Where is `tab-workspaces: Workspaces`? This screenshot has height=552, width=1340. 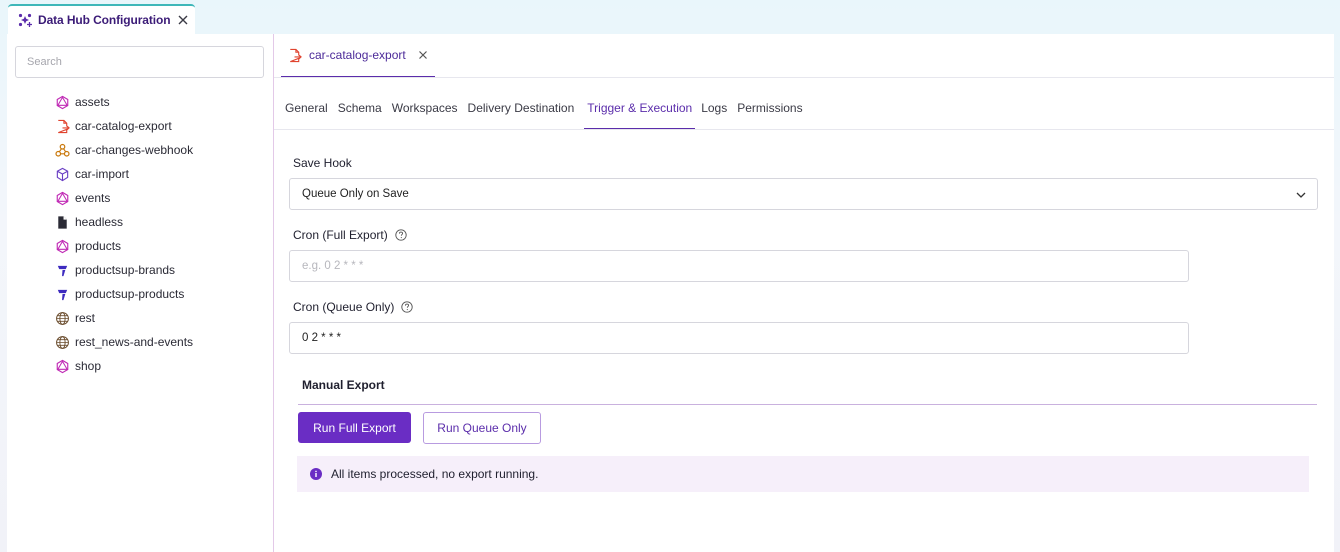 tab-workspaces: Workspaces is located at coordinates (427, 112).